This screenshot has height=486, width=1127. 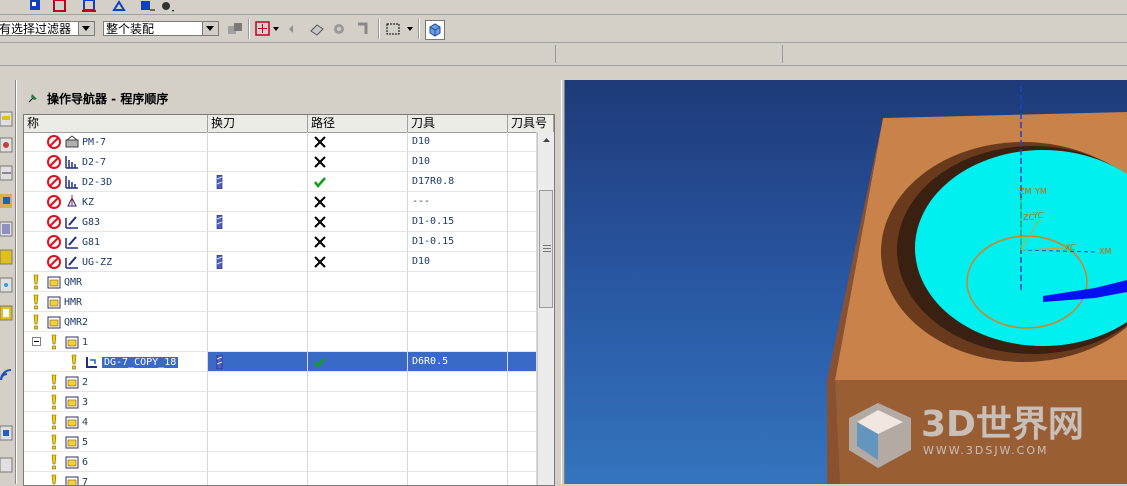 I want to click on operation-name-group: G83, so click(x=73, y=222).